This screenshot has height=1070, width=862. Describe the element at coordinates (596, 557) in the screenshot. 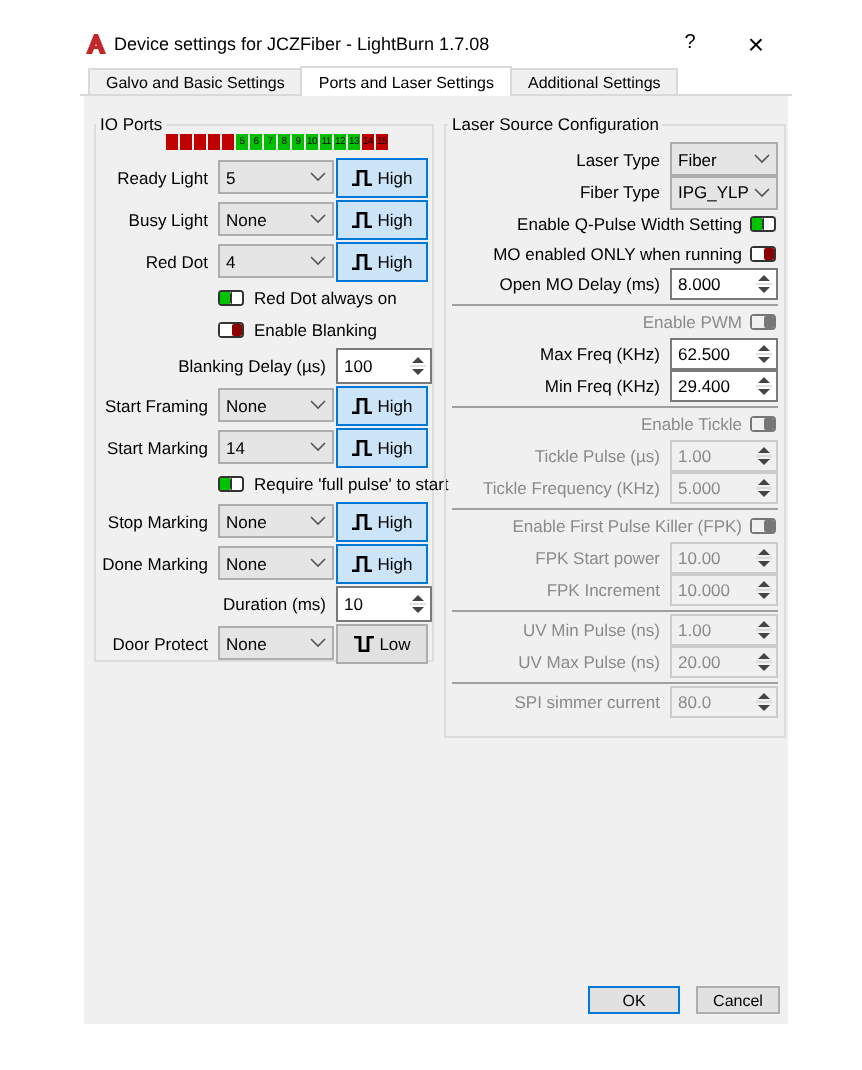

I see `field-label: FPK Start power` at that location.